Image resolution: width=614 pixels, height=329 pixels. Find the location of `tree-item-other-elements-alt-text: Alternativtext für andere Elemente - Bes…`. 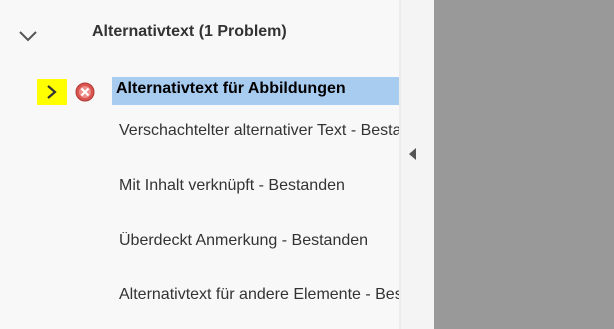

tree-item-other-elements-alt-text: Alternativtext für andere Elemente - Bes… is located at coordinates (259, 298).